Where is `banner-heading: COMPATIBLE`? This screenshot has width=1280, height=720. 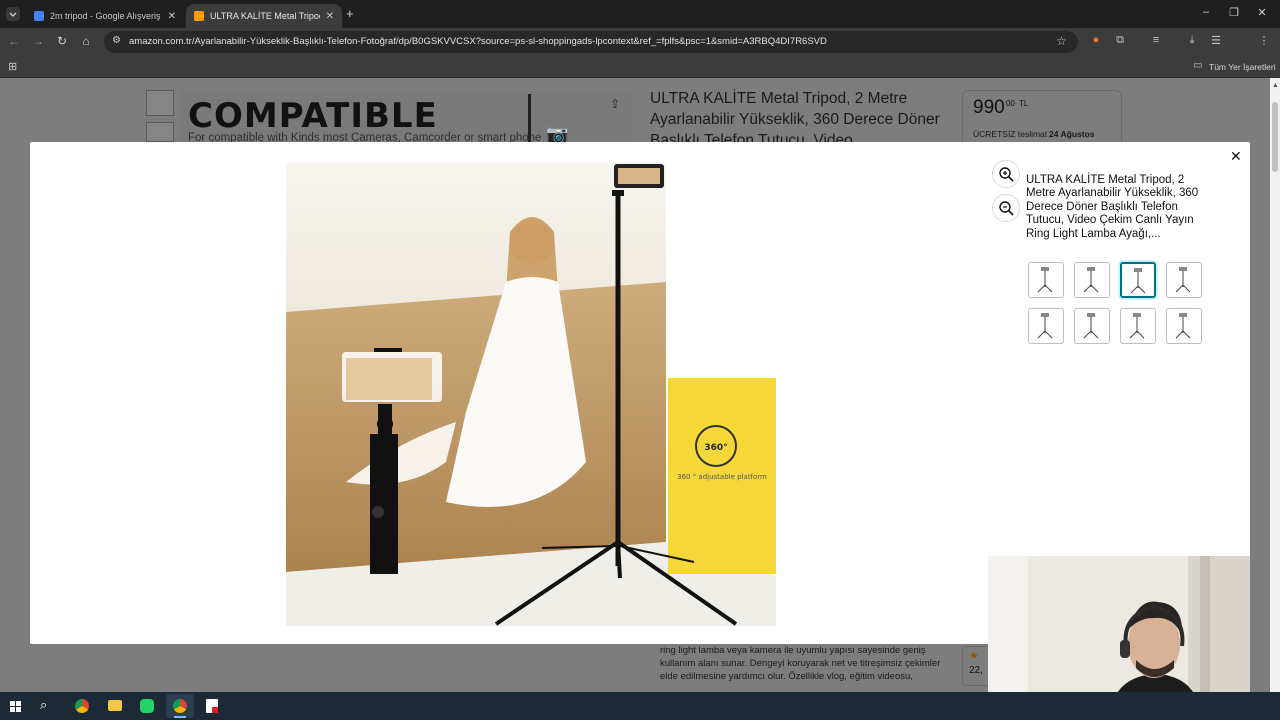 banner-heading: COMPATIBLE is located at coordinates (313, 116).